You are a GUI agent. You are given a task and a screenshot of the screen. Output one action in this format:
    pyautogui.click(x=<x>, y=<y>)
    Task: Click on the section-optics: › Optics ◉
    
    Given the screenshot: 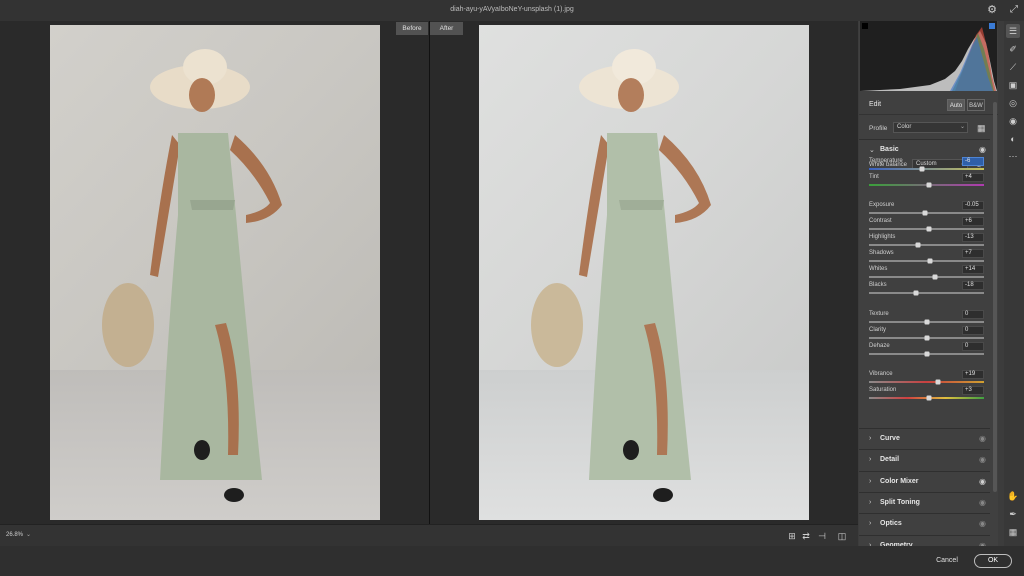 What is the action you would take?
    pyautogui.click(x=924, y=524)
    